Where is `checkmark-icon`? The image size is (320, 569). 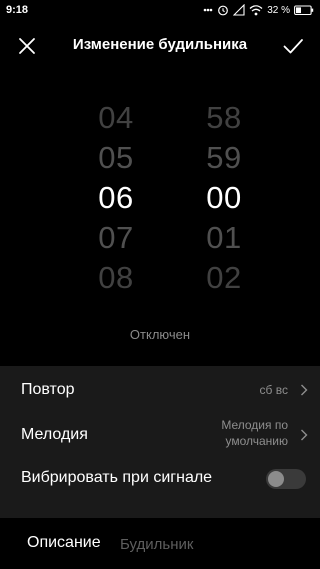
checkmark-icon is located at coordinates (293, 46).